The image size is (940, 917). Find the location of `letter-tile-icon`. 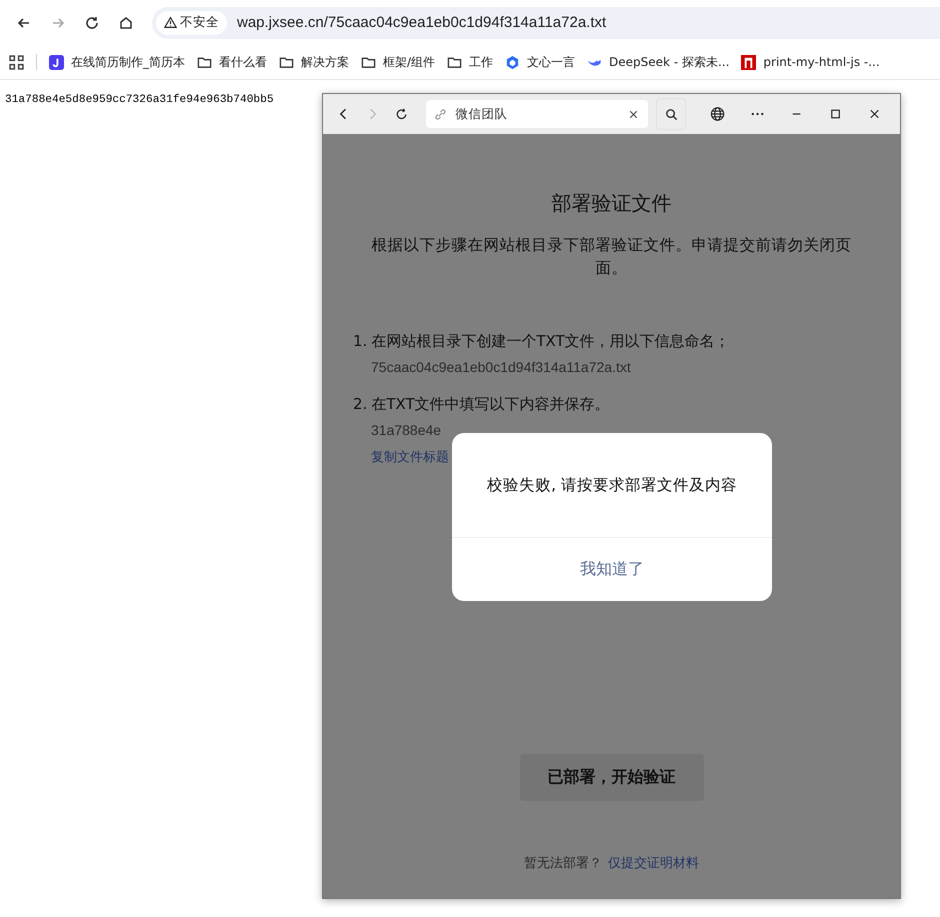

letter-tile-icon is located at coordinates (56, 62).